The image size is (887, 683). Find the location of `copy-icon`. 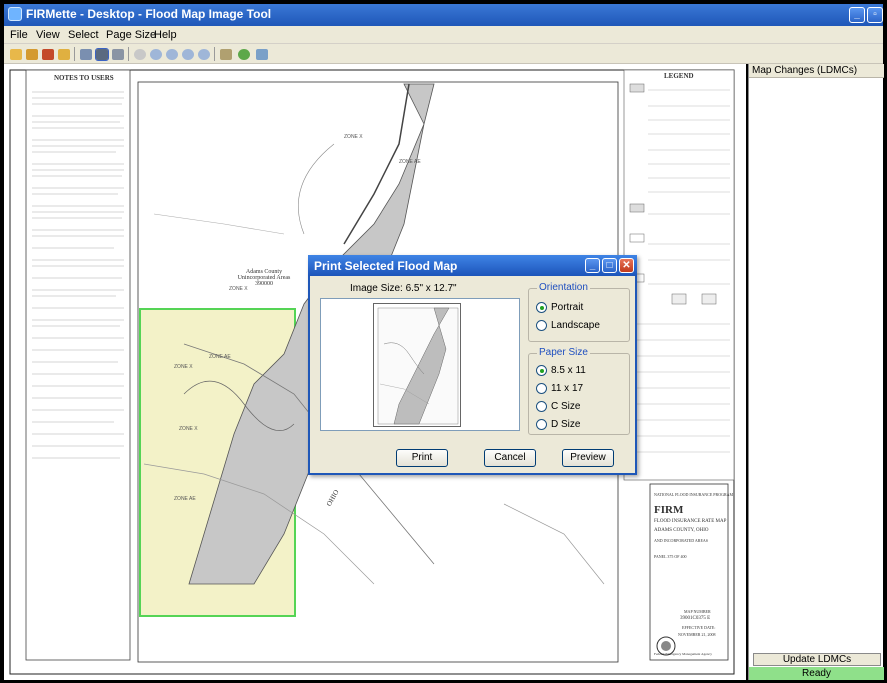

copy-icon is located at coordinates (64, 54).